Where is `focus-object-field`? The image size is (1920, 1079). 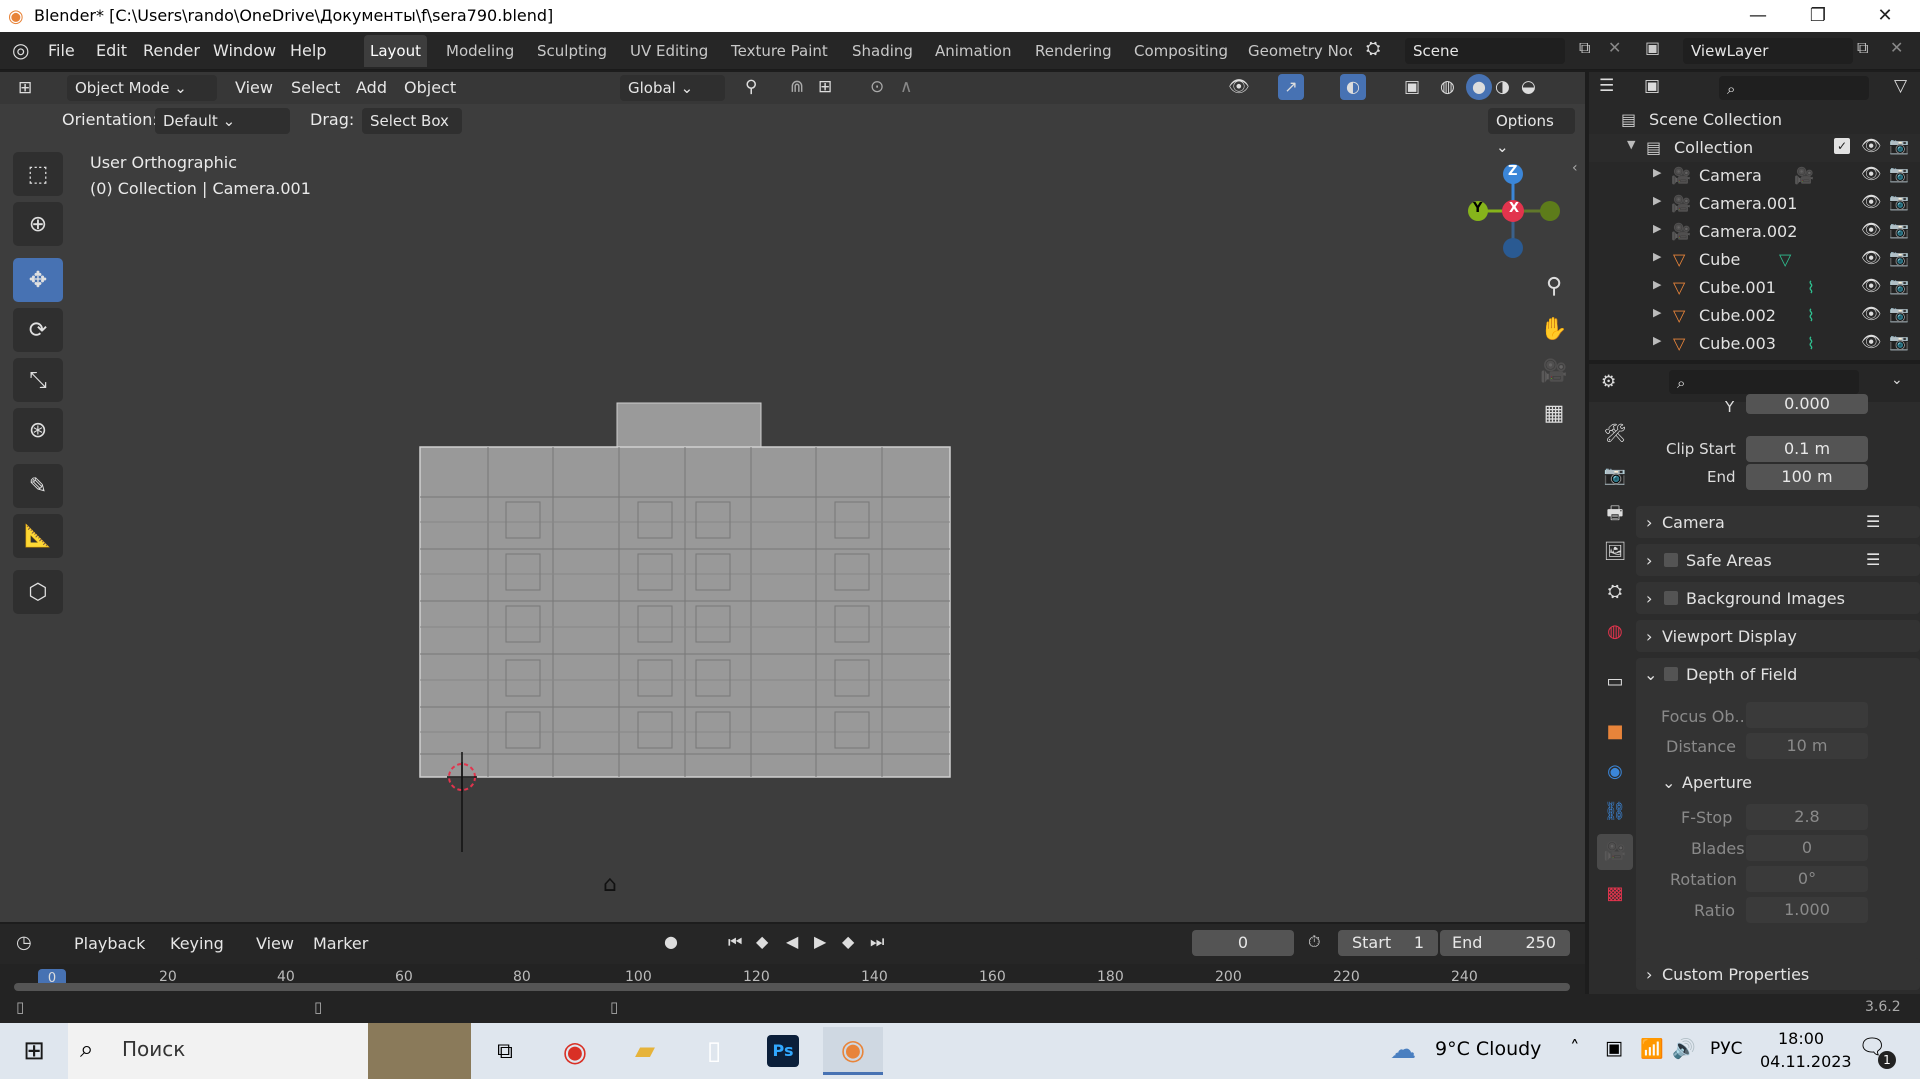
focus-object-field is located at coordinates (1807, 715).